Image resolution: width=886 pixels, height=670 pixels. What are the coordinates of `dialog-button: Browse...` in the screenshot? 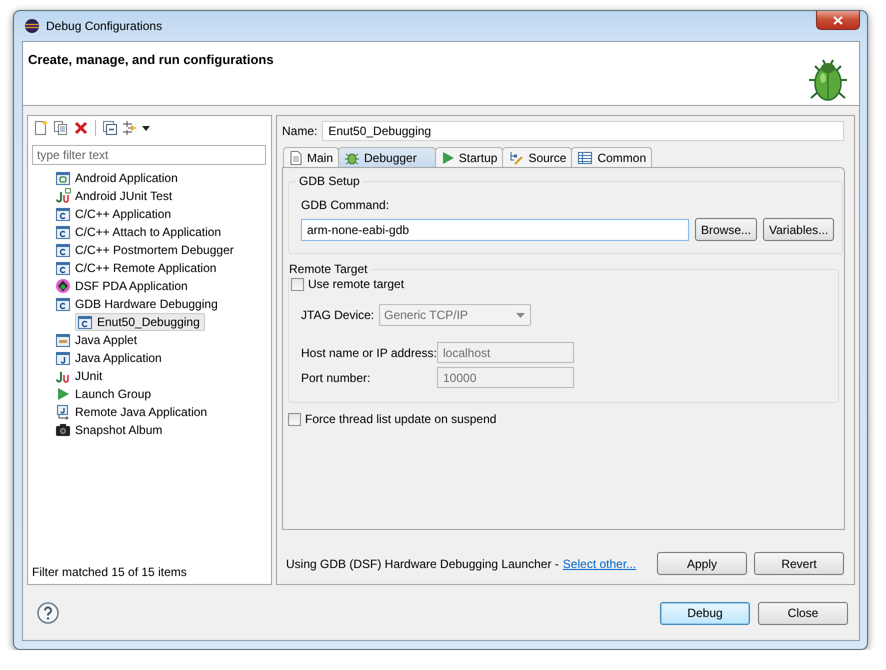 It's located at (726, 229).